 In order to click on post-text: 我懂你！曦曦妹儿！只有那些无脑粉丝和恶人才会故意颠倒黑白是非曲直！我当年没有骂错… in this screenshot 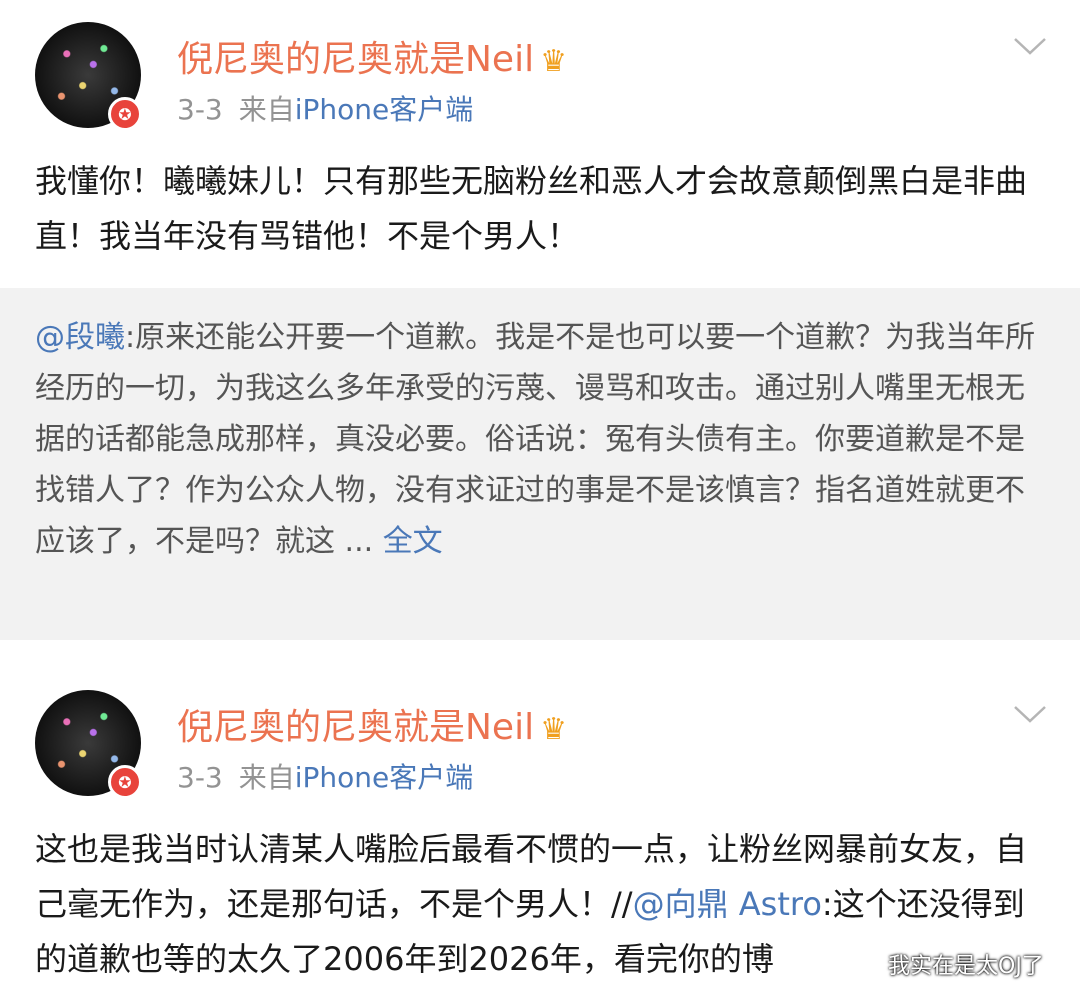, I will do `click(531, 208)`.